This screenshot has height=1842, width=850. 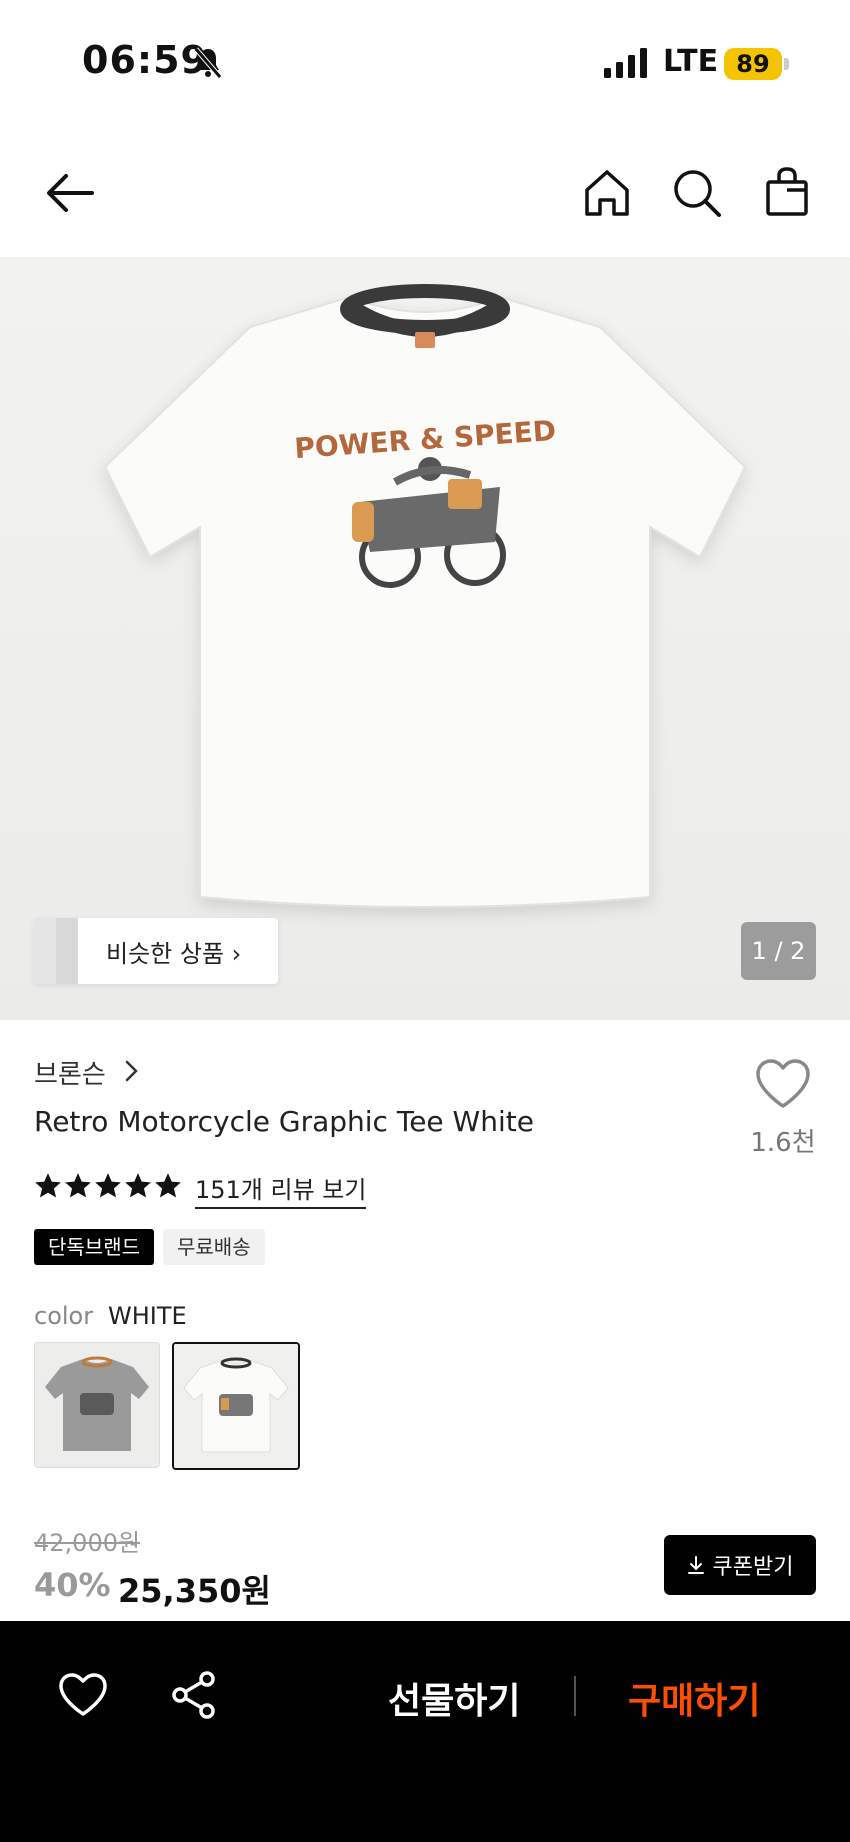 I want to click on bottom-action-bar, so click(x=425, y=1731).